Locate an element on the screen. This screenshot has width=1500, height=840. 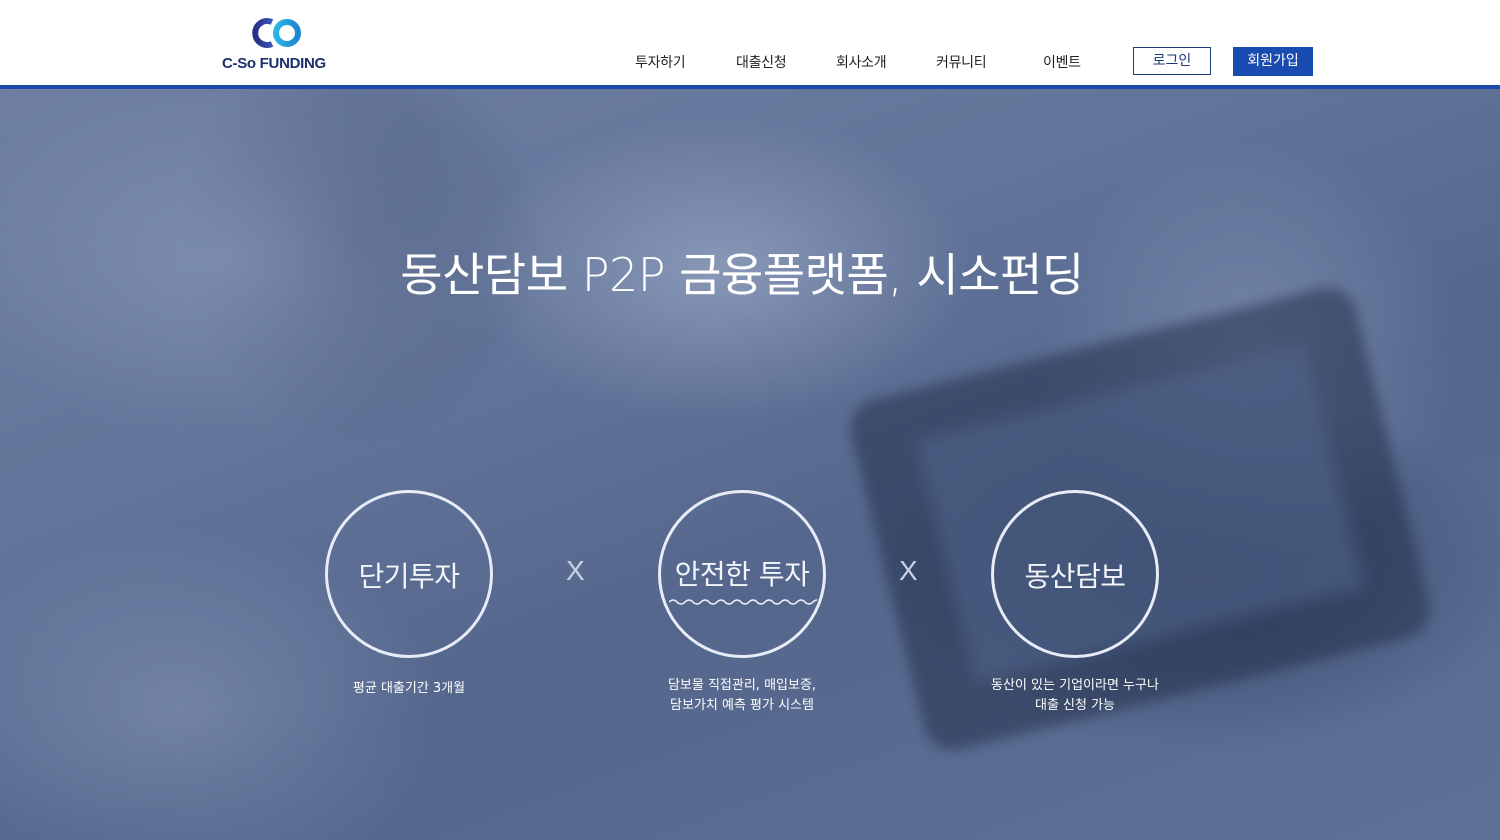
feature-caption-safe-invest: 담보물 직접관리, 매입보증, 담보가치 예측 평가 시스템 is located at coordinates (742, 695).